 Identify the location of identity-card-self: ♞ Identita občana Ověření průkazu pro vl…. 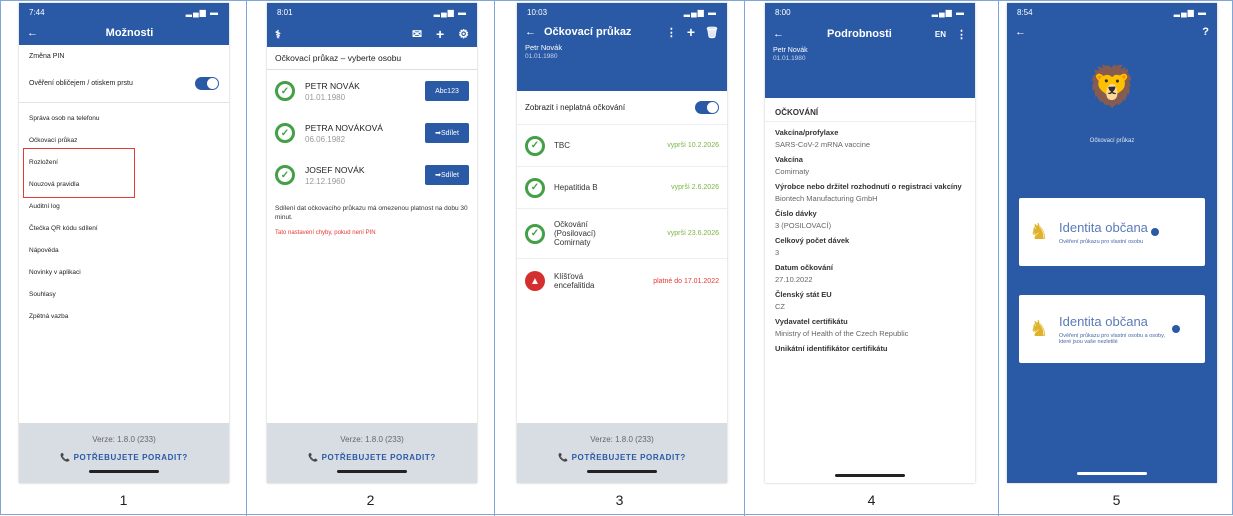
(1112, 232).